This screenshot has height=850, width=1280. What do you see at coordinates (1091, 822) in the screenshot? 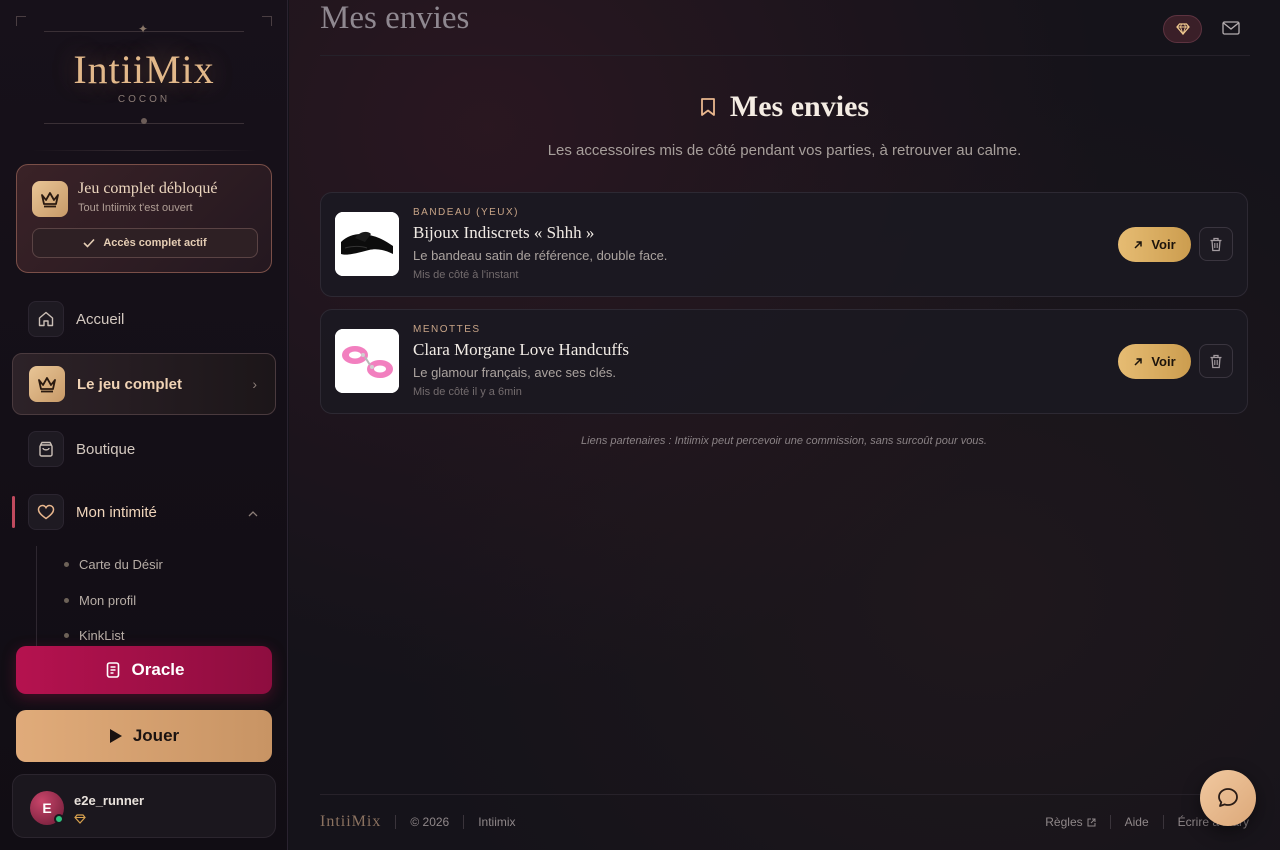
I see `external-link-icon` at bounding box center [1091, 822].